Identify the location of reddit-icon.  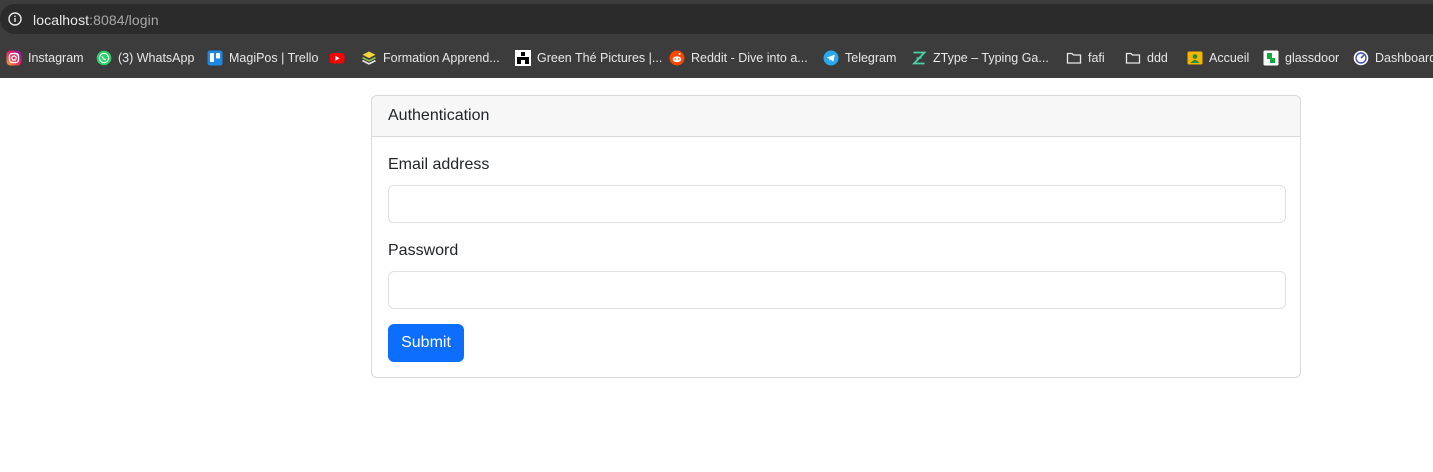
(677, 58).